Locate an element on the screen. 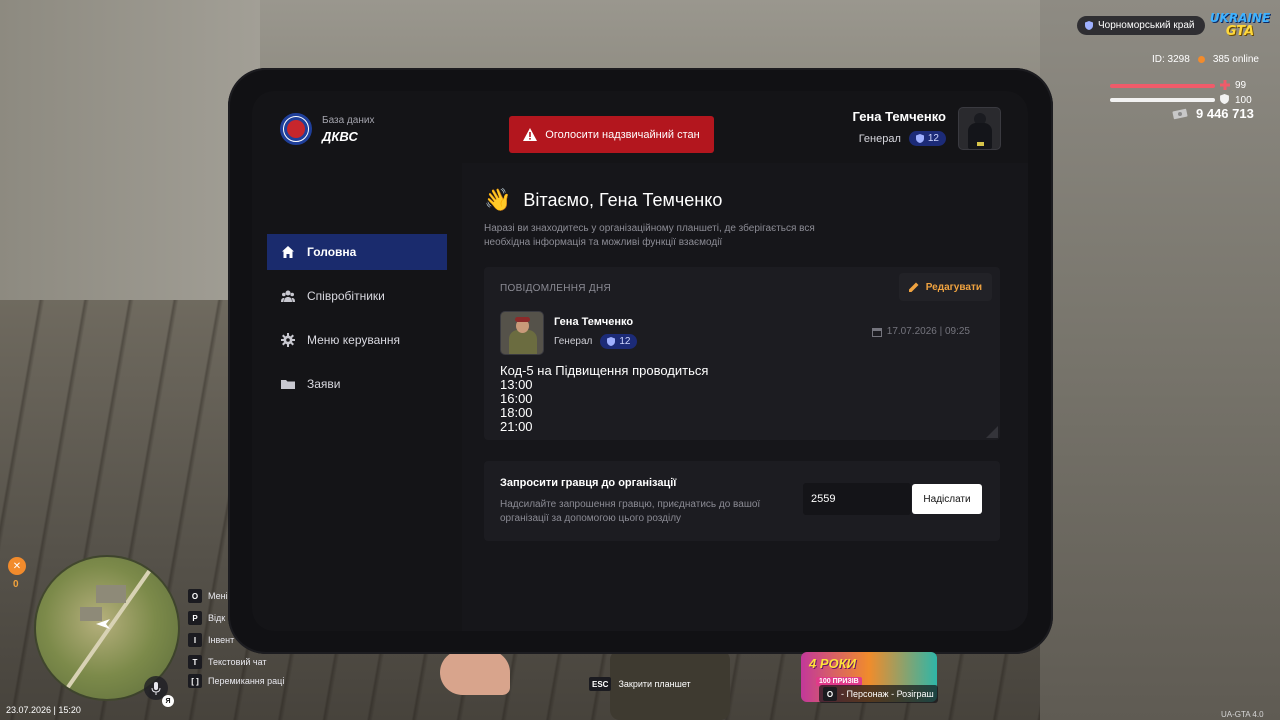 This screenshot has width=1280, height=720. edit-motd-button: Редагувати is located at coordinates (945, 287).